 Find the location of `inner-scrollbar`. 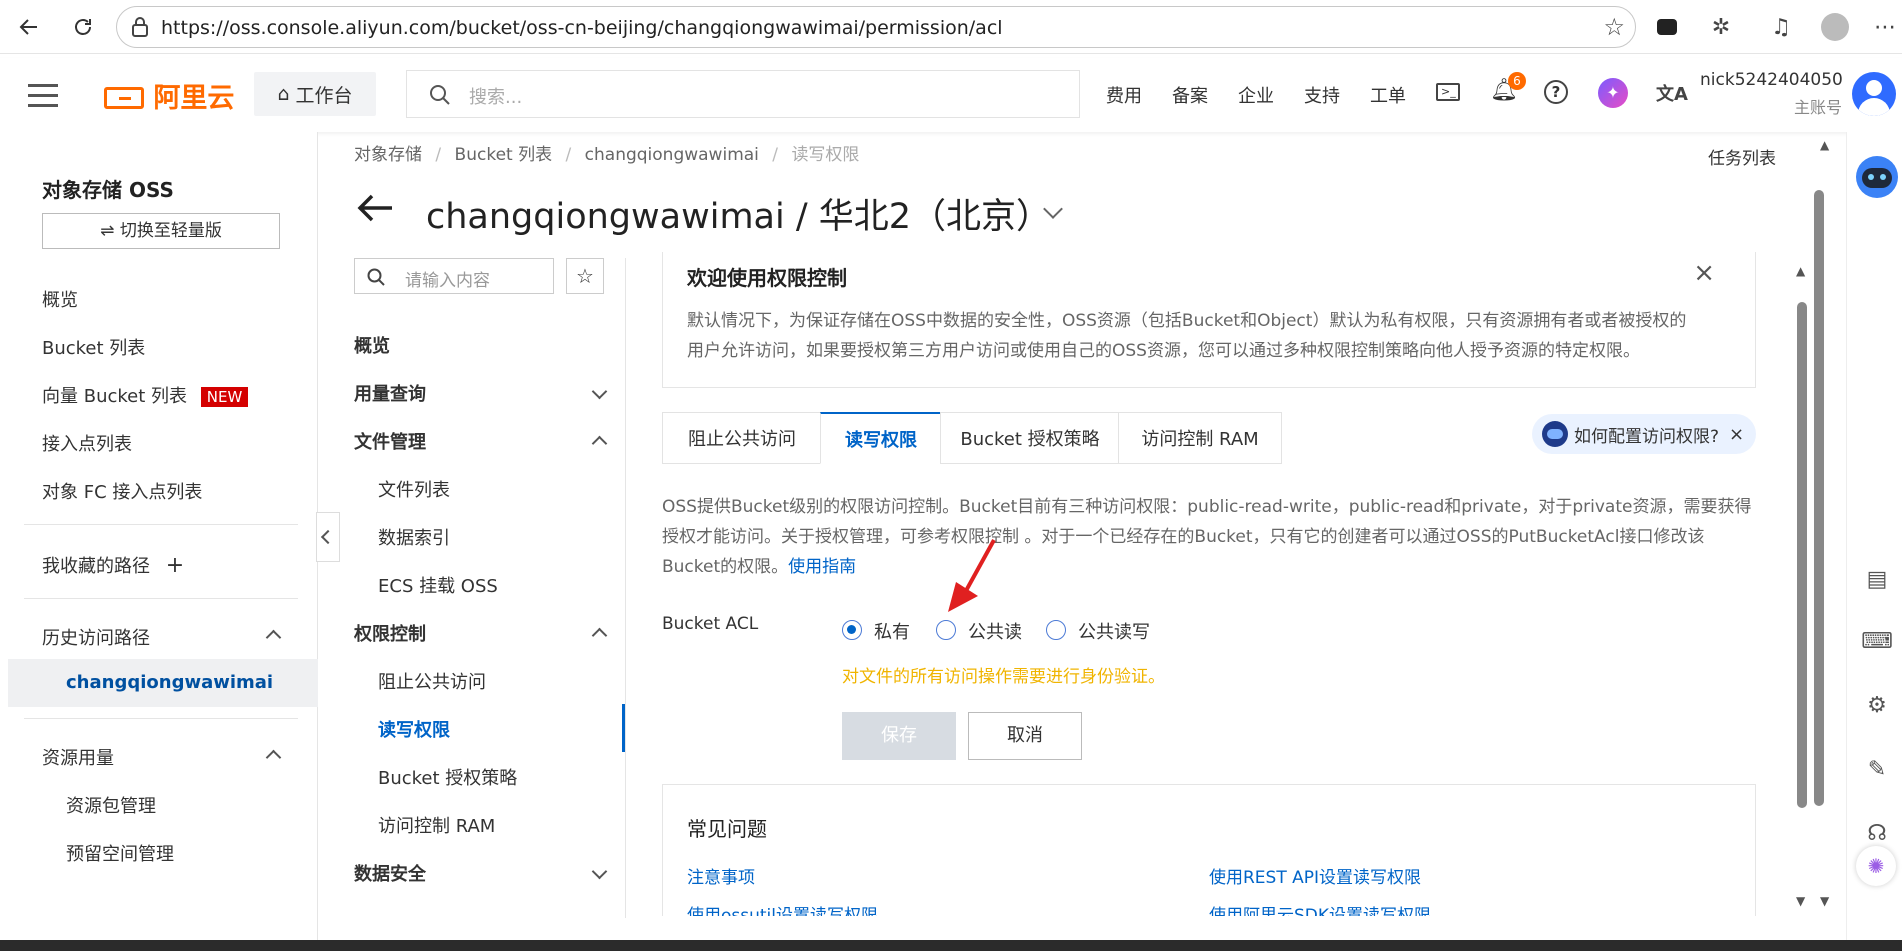

inner-scrollbar is located at coordinates (1802, 555).